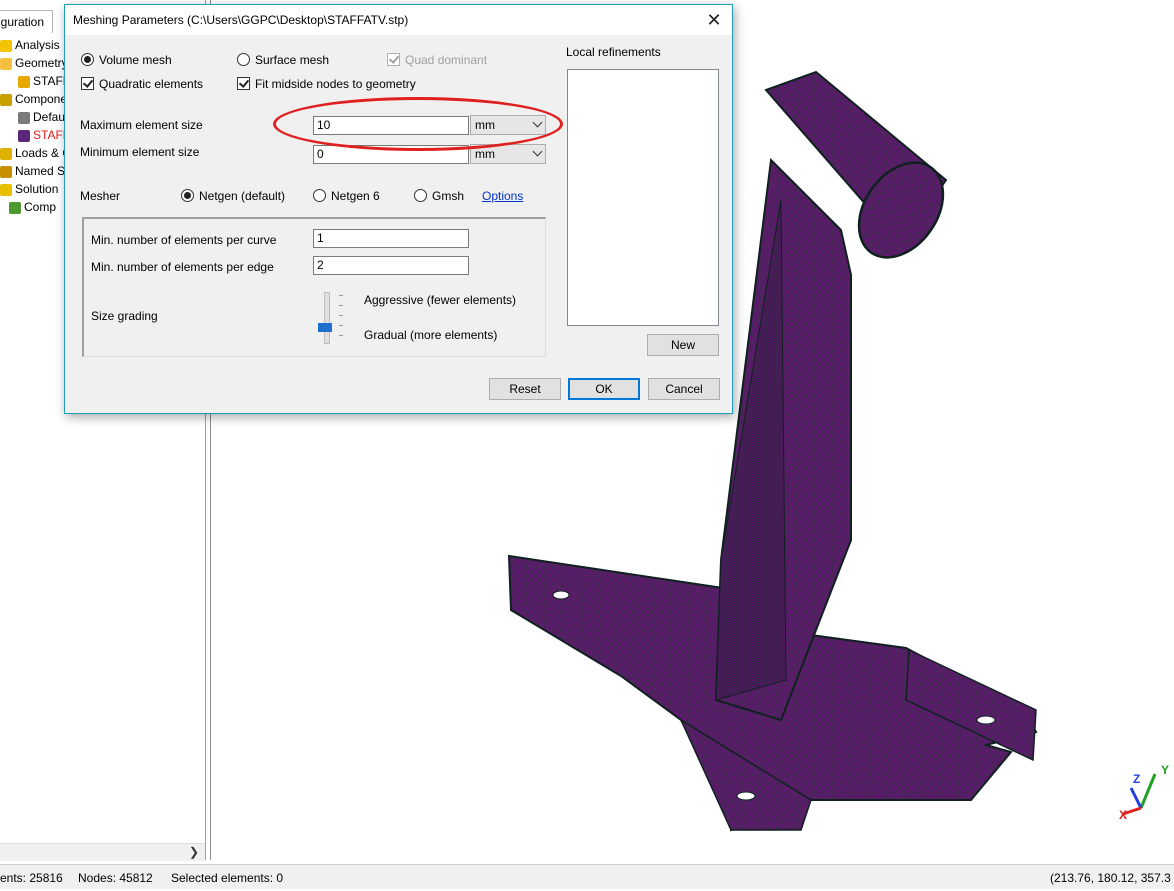 Image resolution: width=1174 pixels, height=891 pixels. What do you see at coordinates (40, 207) in the screenshot?
I see `tree-item-label: Comp` at bounding box center [40, 207].